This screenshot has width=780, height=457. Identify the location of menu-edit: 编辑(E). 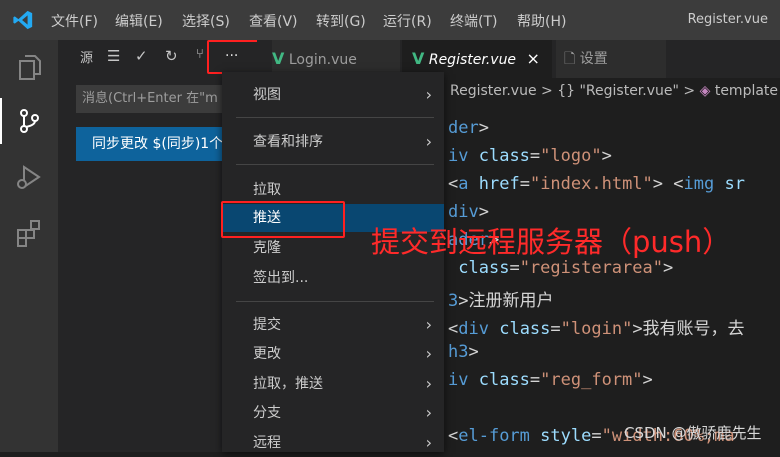
(139, 21).